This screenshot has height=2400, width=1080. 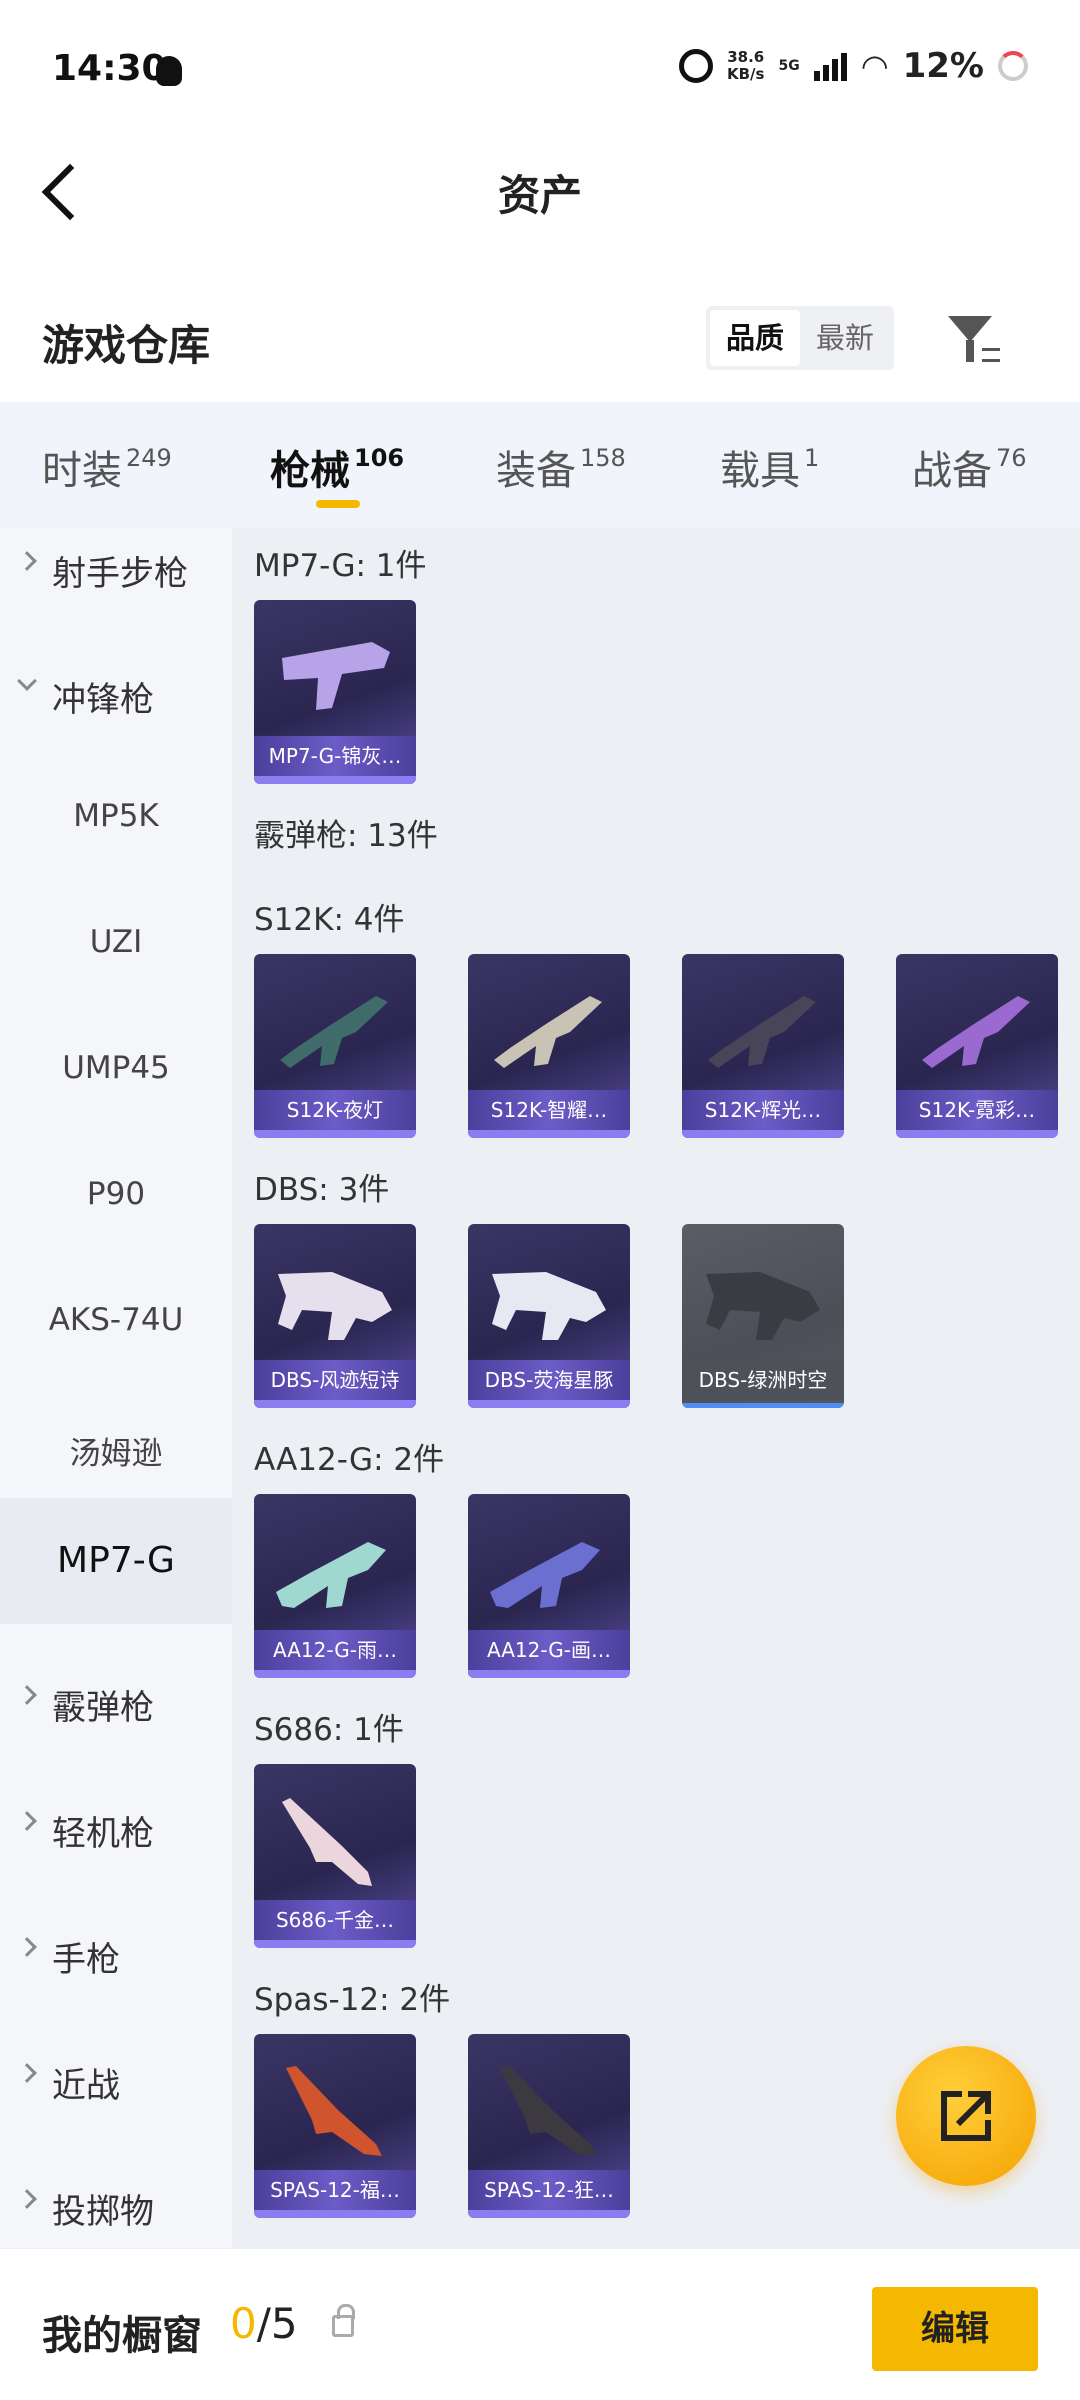 I want to click on showcase-current: 0, so click(x=243, y=2323).